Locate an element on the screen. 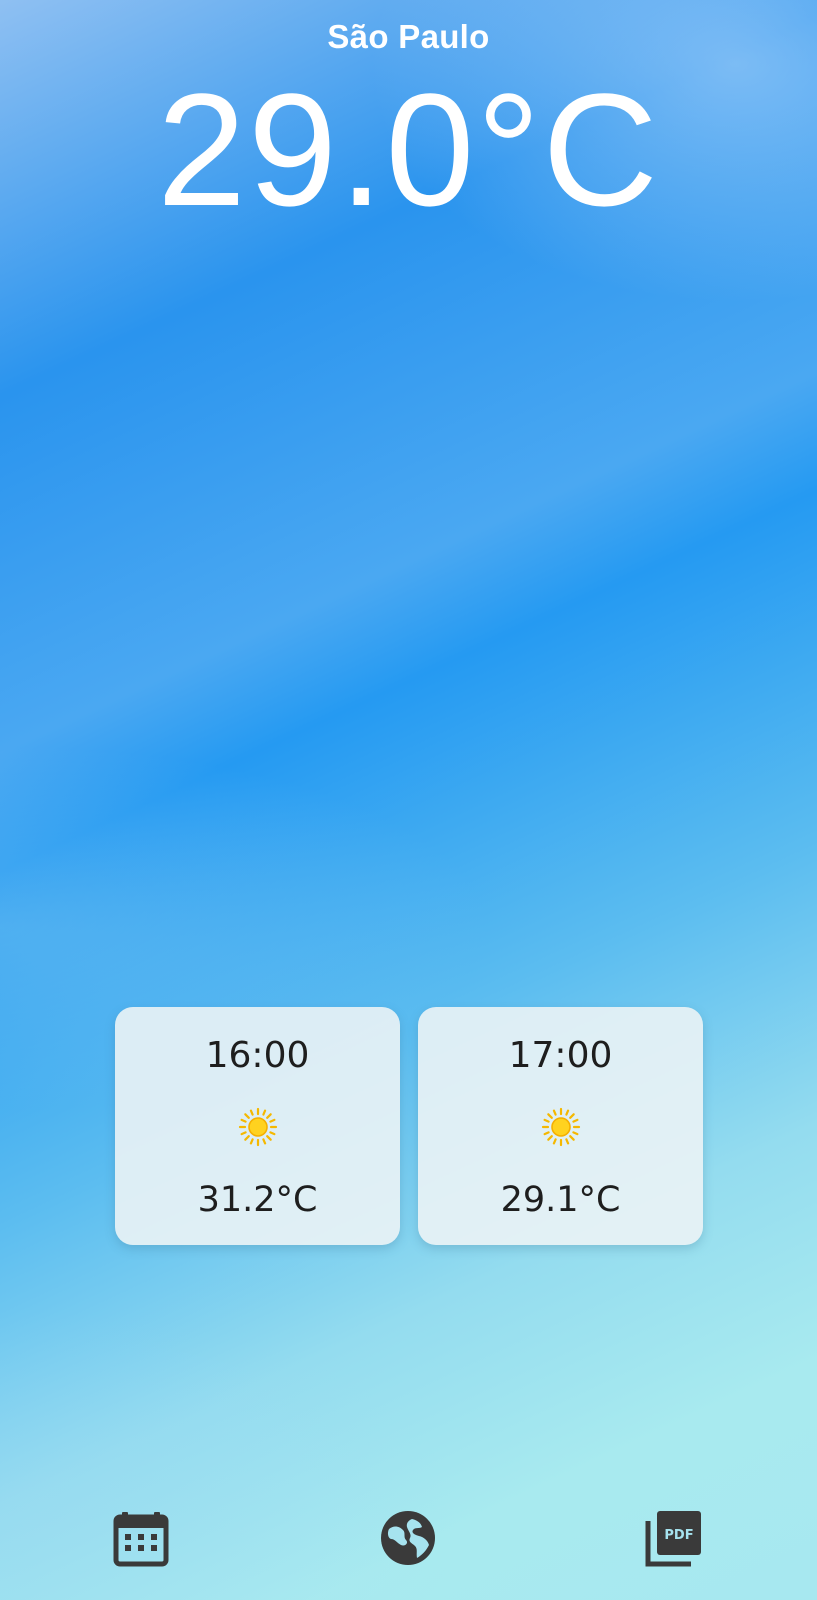 The height and width of the screenshot is (1600, 817). bottom-navigation: PDF is located at coordinates (408, 1535).